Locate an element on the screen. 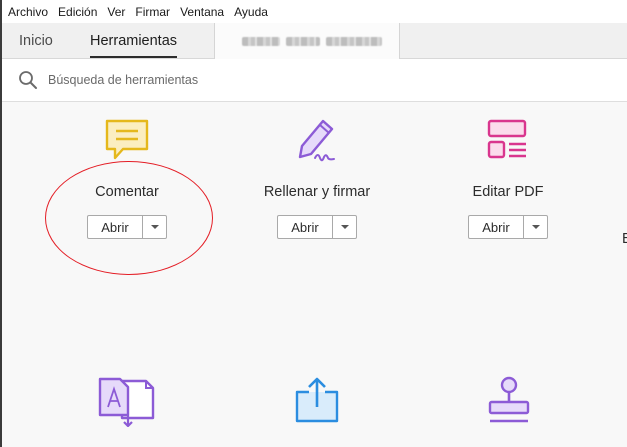 Image resolution: width=627 pixels, height=447 pixels. fill-sign-icon is located at coordinates (317, 140).